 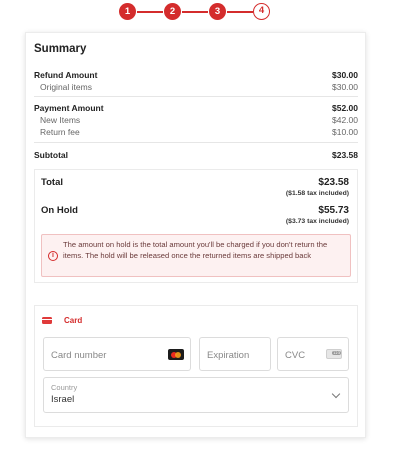 I want to click on mastercard-icon, so click(x=176, y=354).